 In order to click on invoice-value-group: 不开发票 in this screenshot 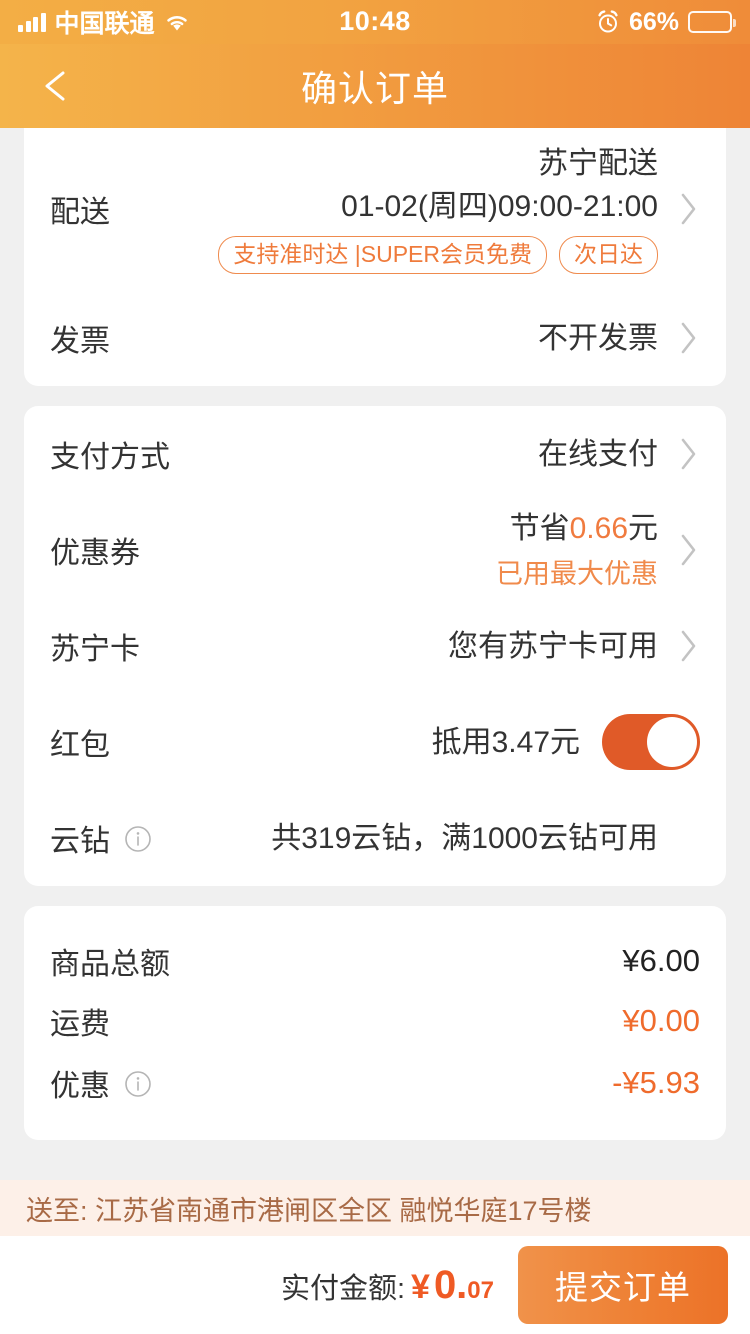, I will do `click(384, 338)`.